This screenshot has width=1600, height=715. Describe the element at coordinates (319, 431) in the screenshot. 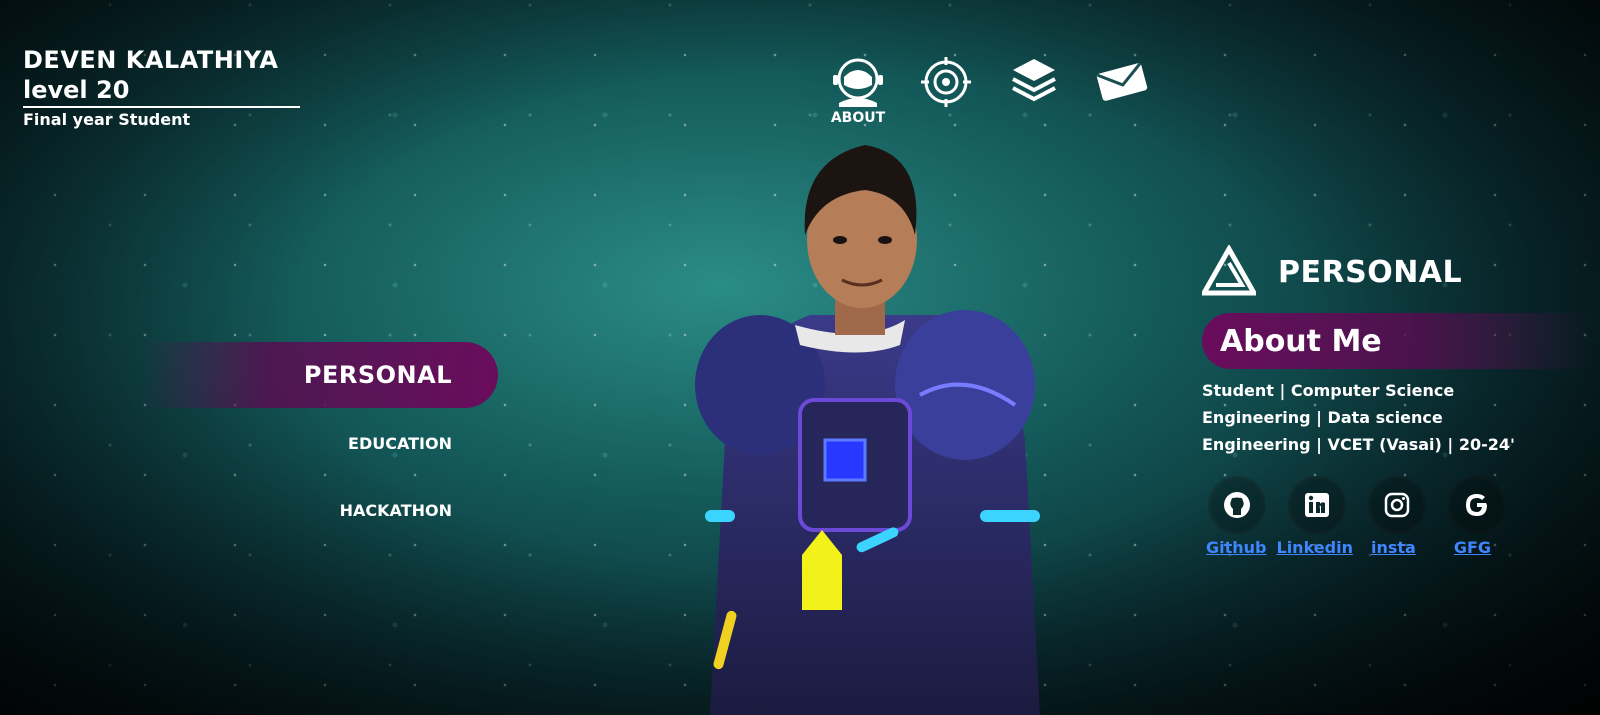

I see `section-menu: PERSONAL EDUCATION HACKATHON` at that location.